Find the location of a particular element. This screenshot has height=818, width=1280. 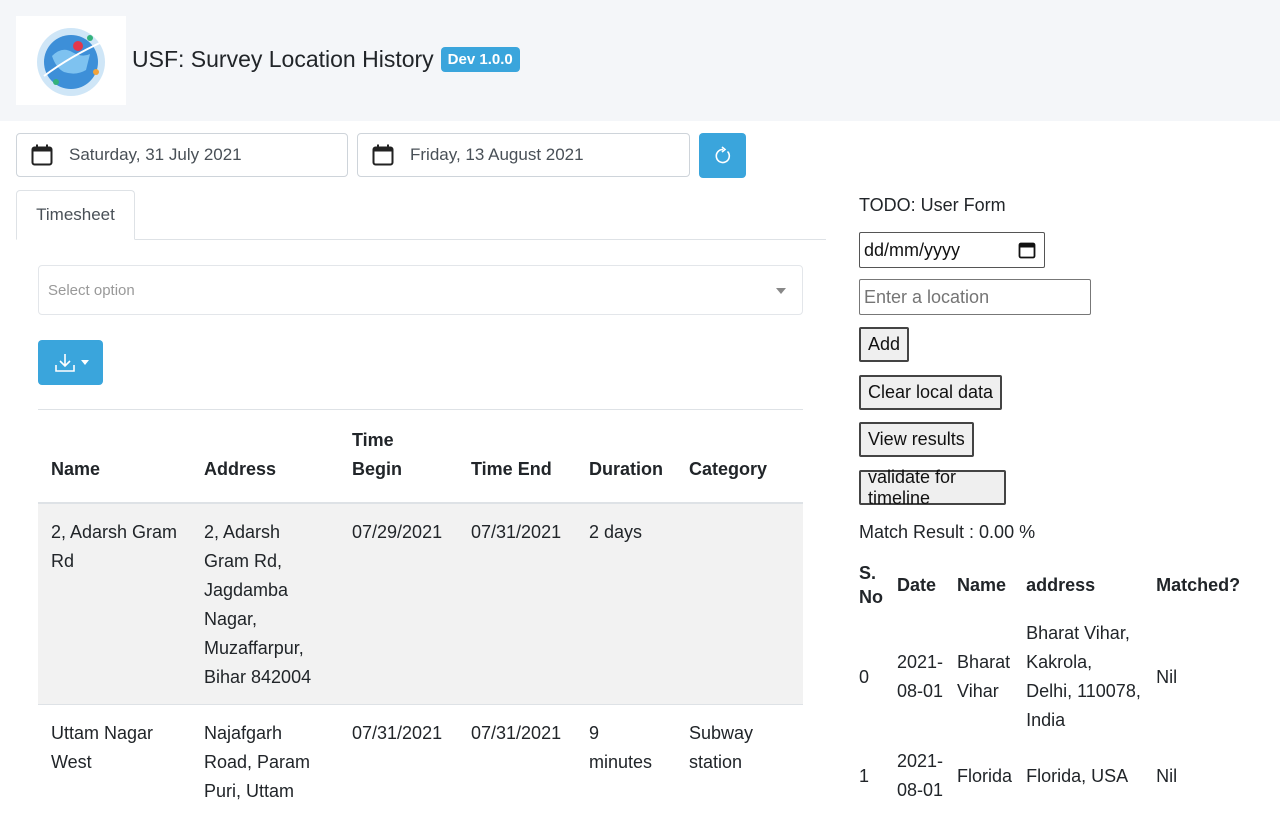

col-header-duration: Duration is located at coordinates (626, 456).